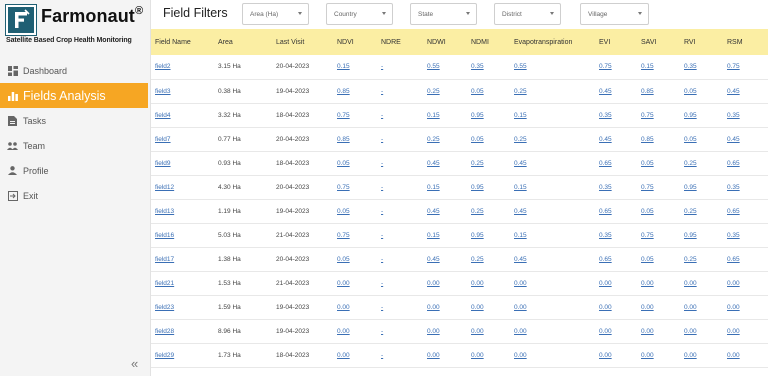 This screenshot has width=768, height=376. Describe the element at coordinates (355, 42) in the screenshot. I see `column-header: NDVI` at that location.